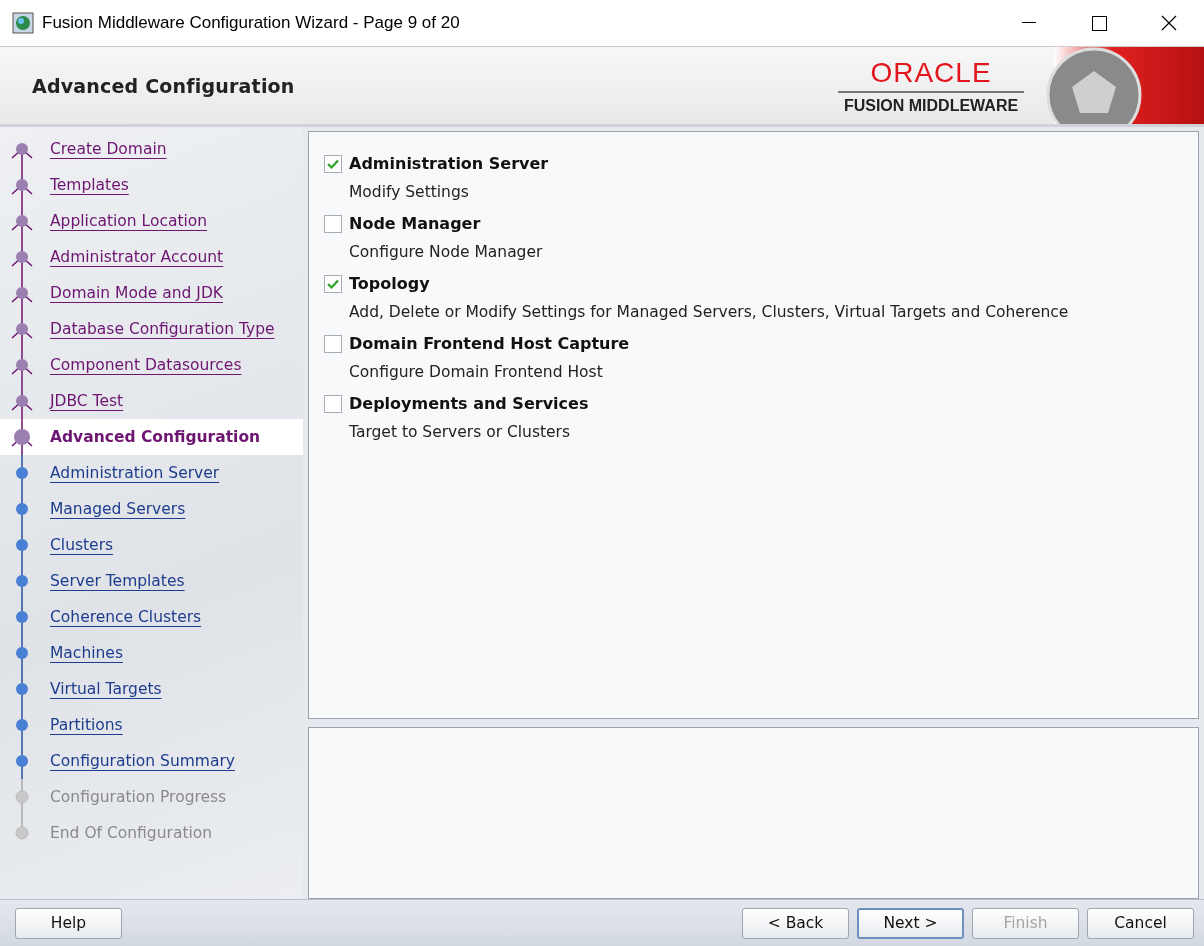 The image size is (1204, 946). What do you see at coordinates (86, 653) in the screenshot?
I see `step-link: Machines` at bounding box center [86, 653].